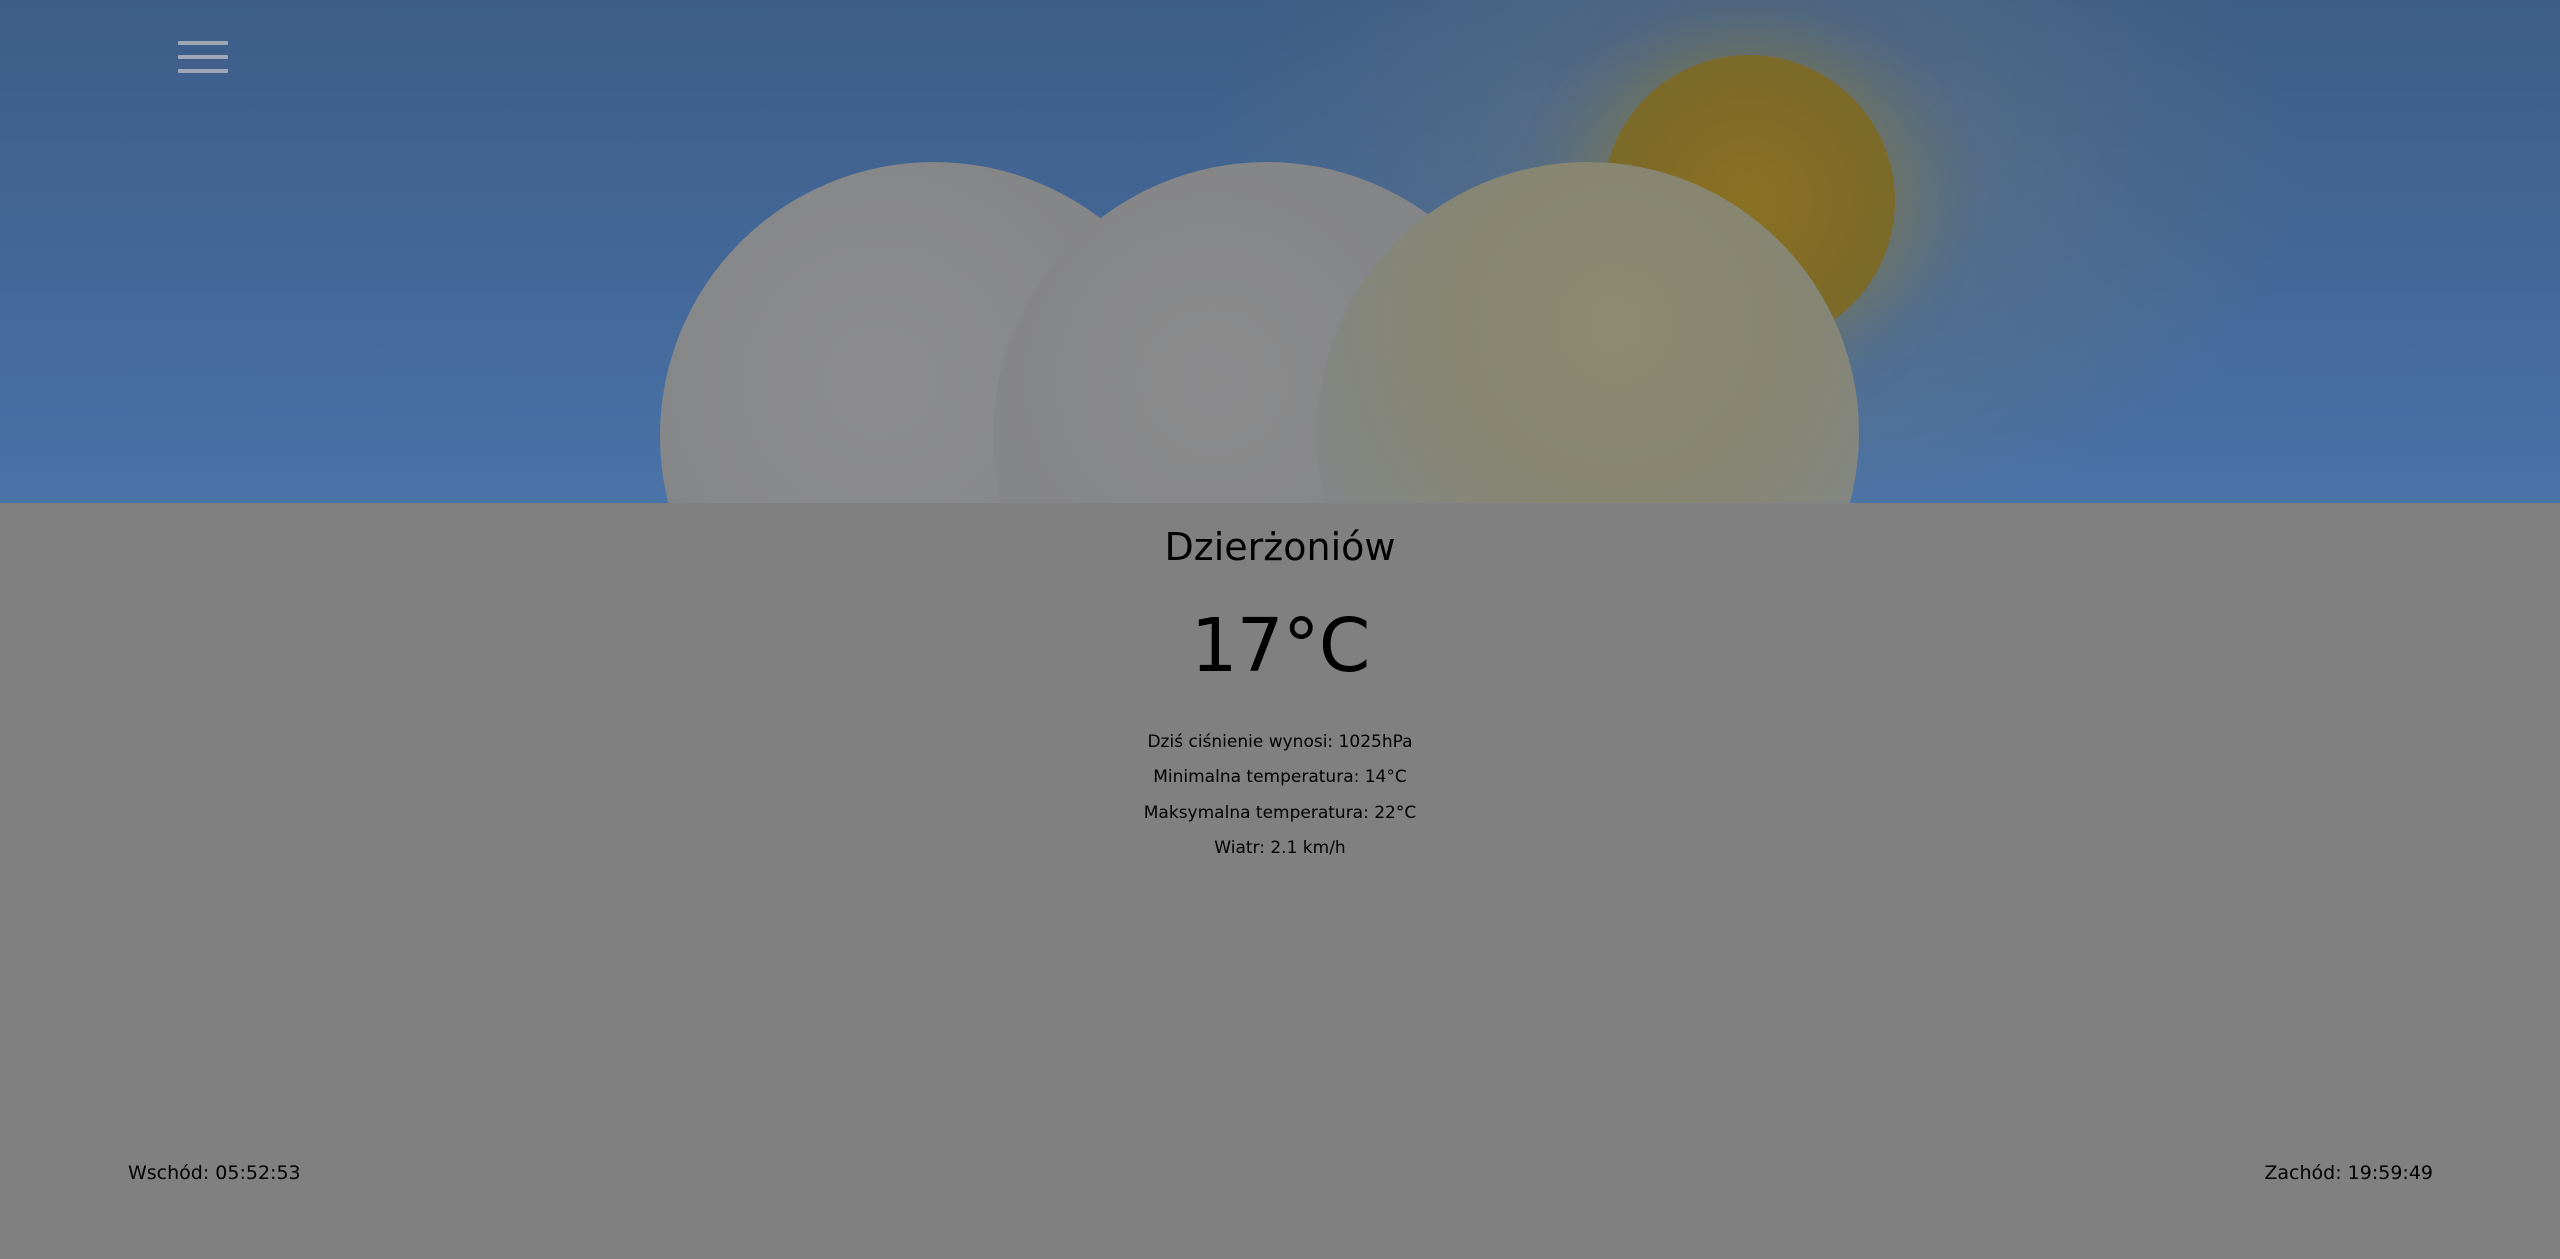 The image size is (2560, 1259). I want to click on sunrise-time: Wschód: 05:52:53, so click(214, 1173).